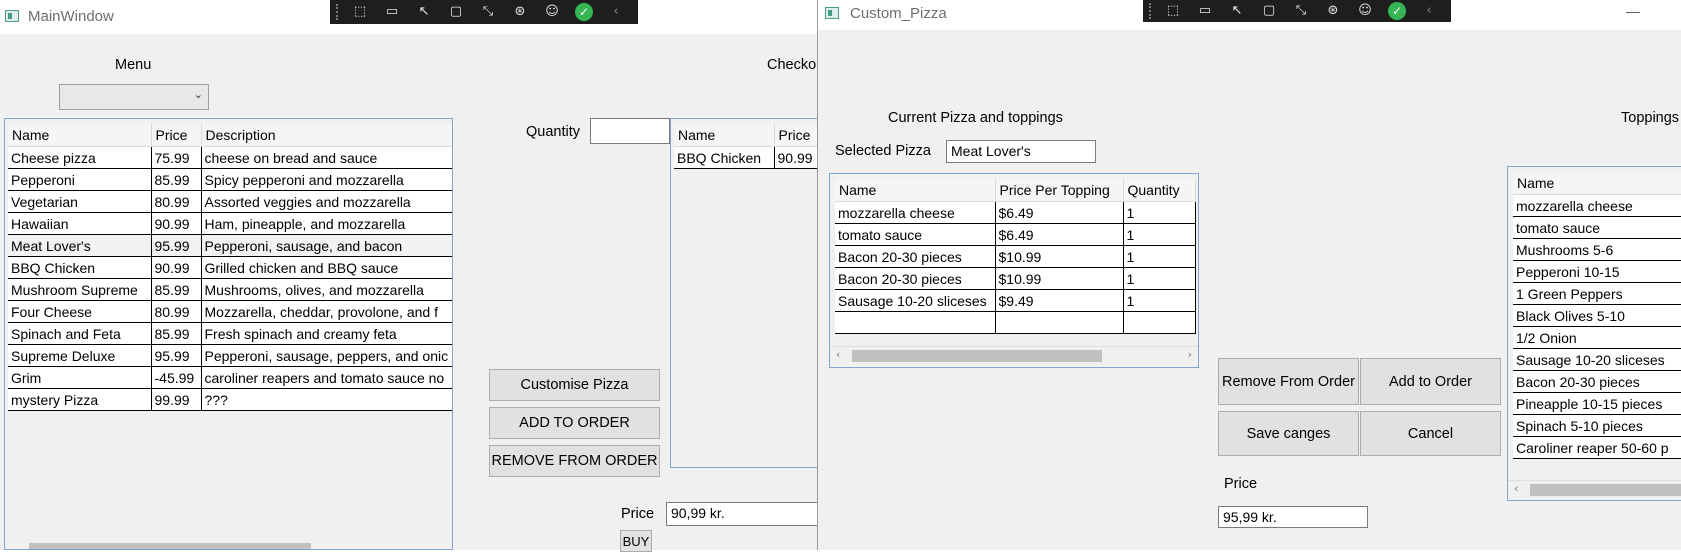  I want to click on table-row: Spinach 5-10 pieces, so click(1597, 425).